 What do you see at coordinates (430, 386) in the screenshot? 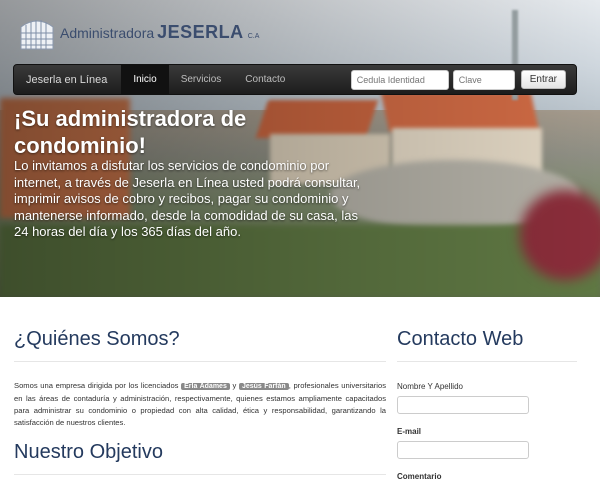
I see `name-field-label: Nombre Y Apellido` at bounding box center [430, 386].